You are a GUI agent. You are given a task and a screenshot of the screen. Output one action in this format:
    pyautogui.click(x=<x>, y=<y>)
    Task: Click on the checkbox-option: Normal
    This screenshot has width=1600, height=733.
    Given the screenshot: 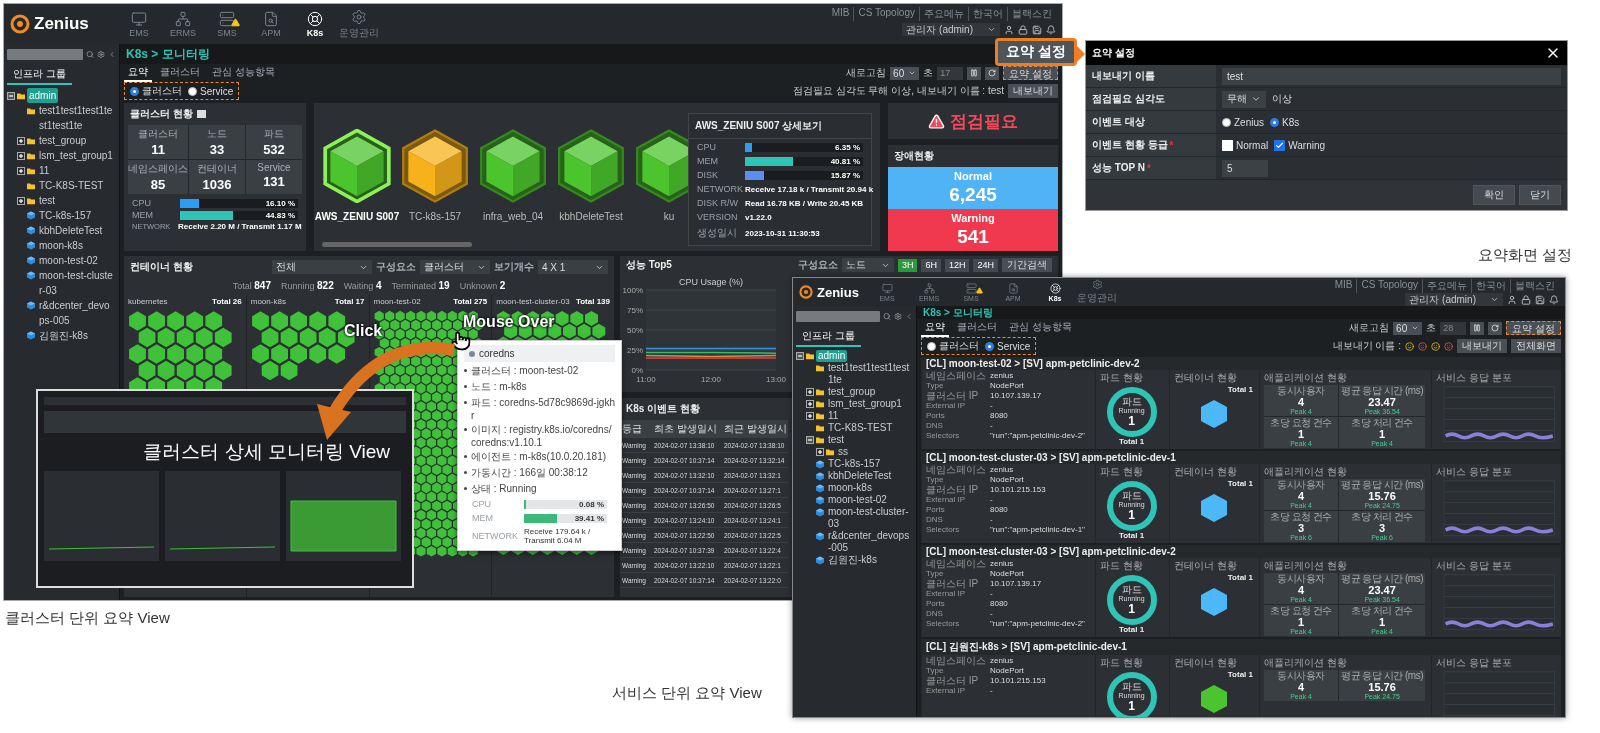 What is the action you would take?
    pyautogui.click(x=1245, y=145)
    